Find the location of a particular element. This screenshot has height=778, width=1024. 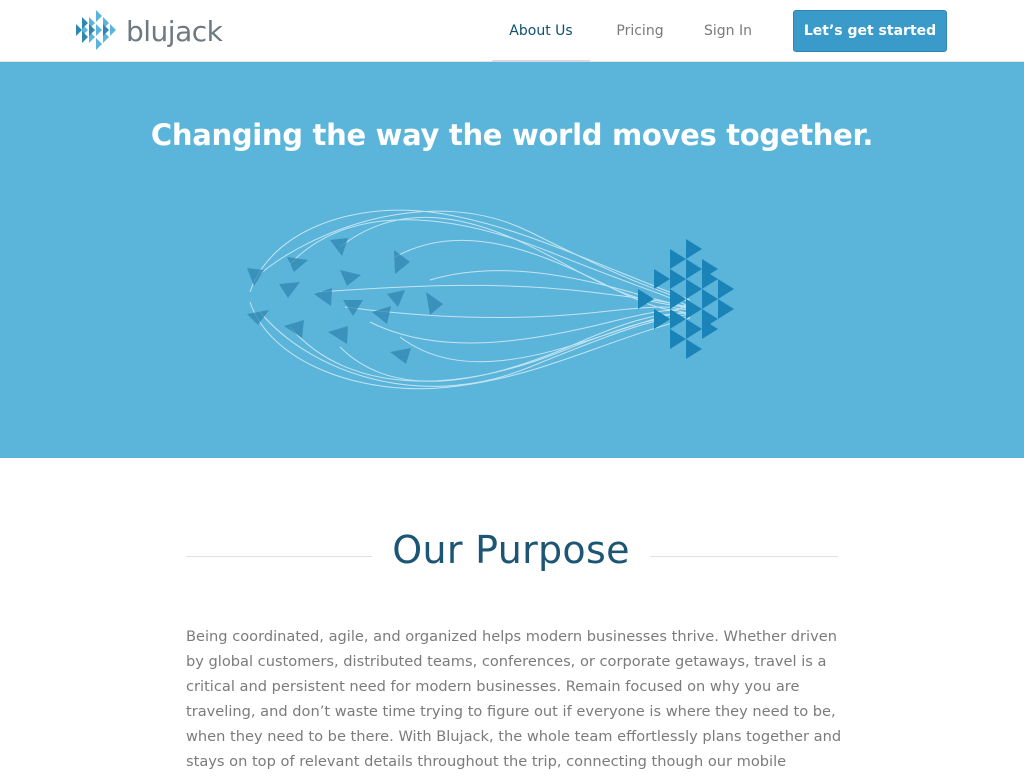

purpose-title: Our Purpose is located at coordinates (511, 550).